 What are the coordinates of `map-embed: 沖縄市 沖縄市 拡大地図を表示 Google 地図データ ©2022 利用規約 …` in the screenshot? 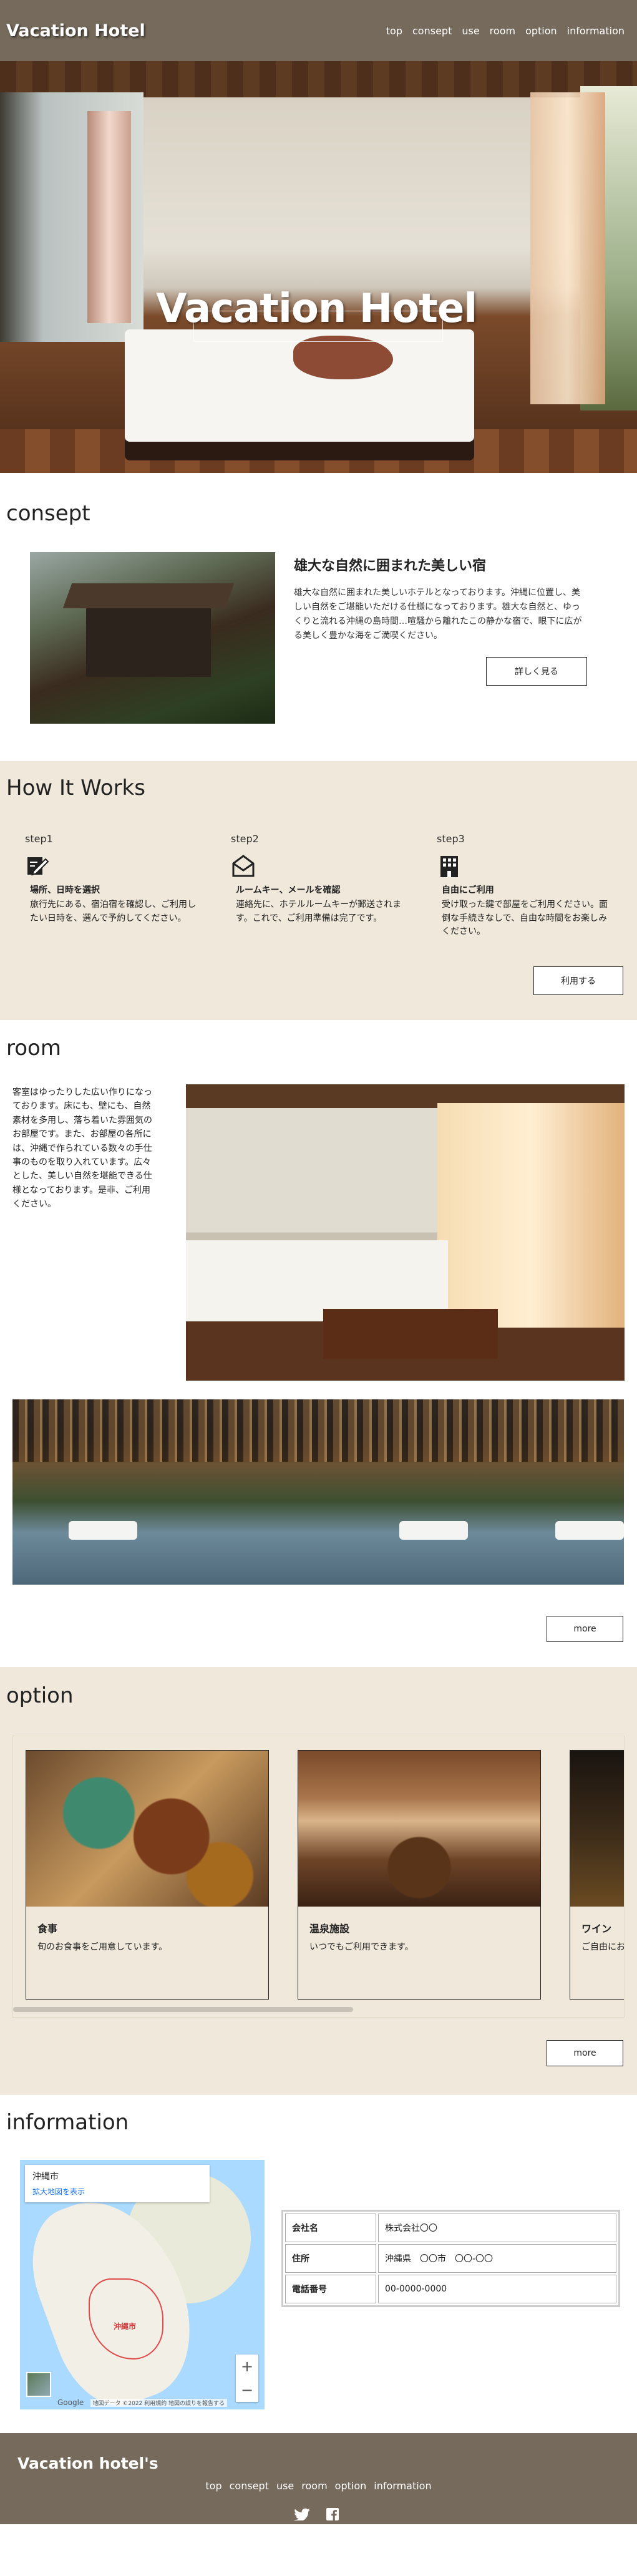 It's located at (142, 2285).